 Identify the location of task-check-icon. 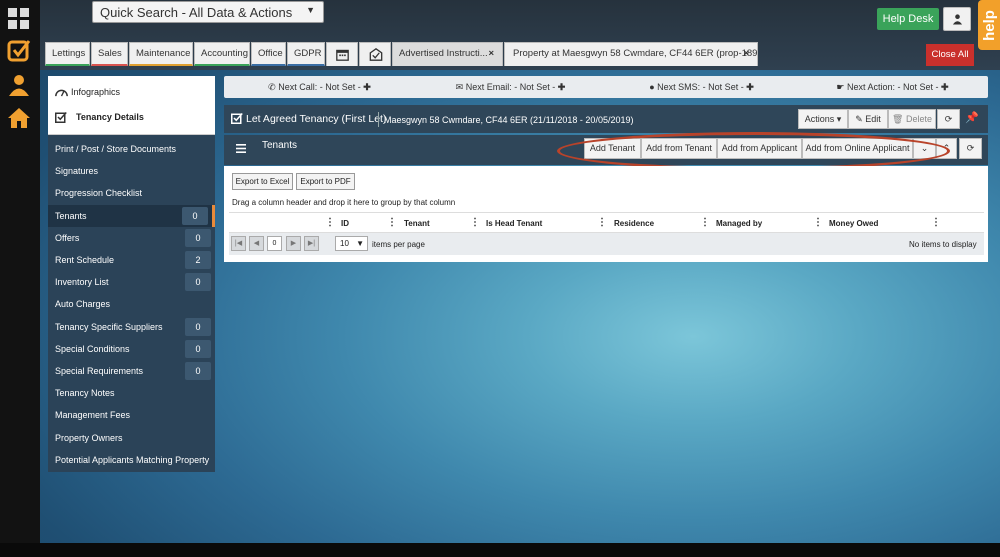
(19, 50).